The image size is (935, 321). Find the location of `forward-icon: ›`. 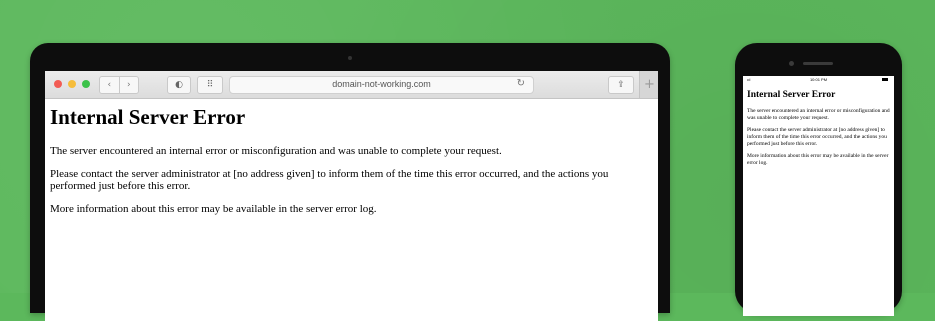

forward-icon: › is located at coordinates (128, 85).